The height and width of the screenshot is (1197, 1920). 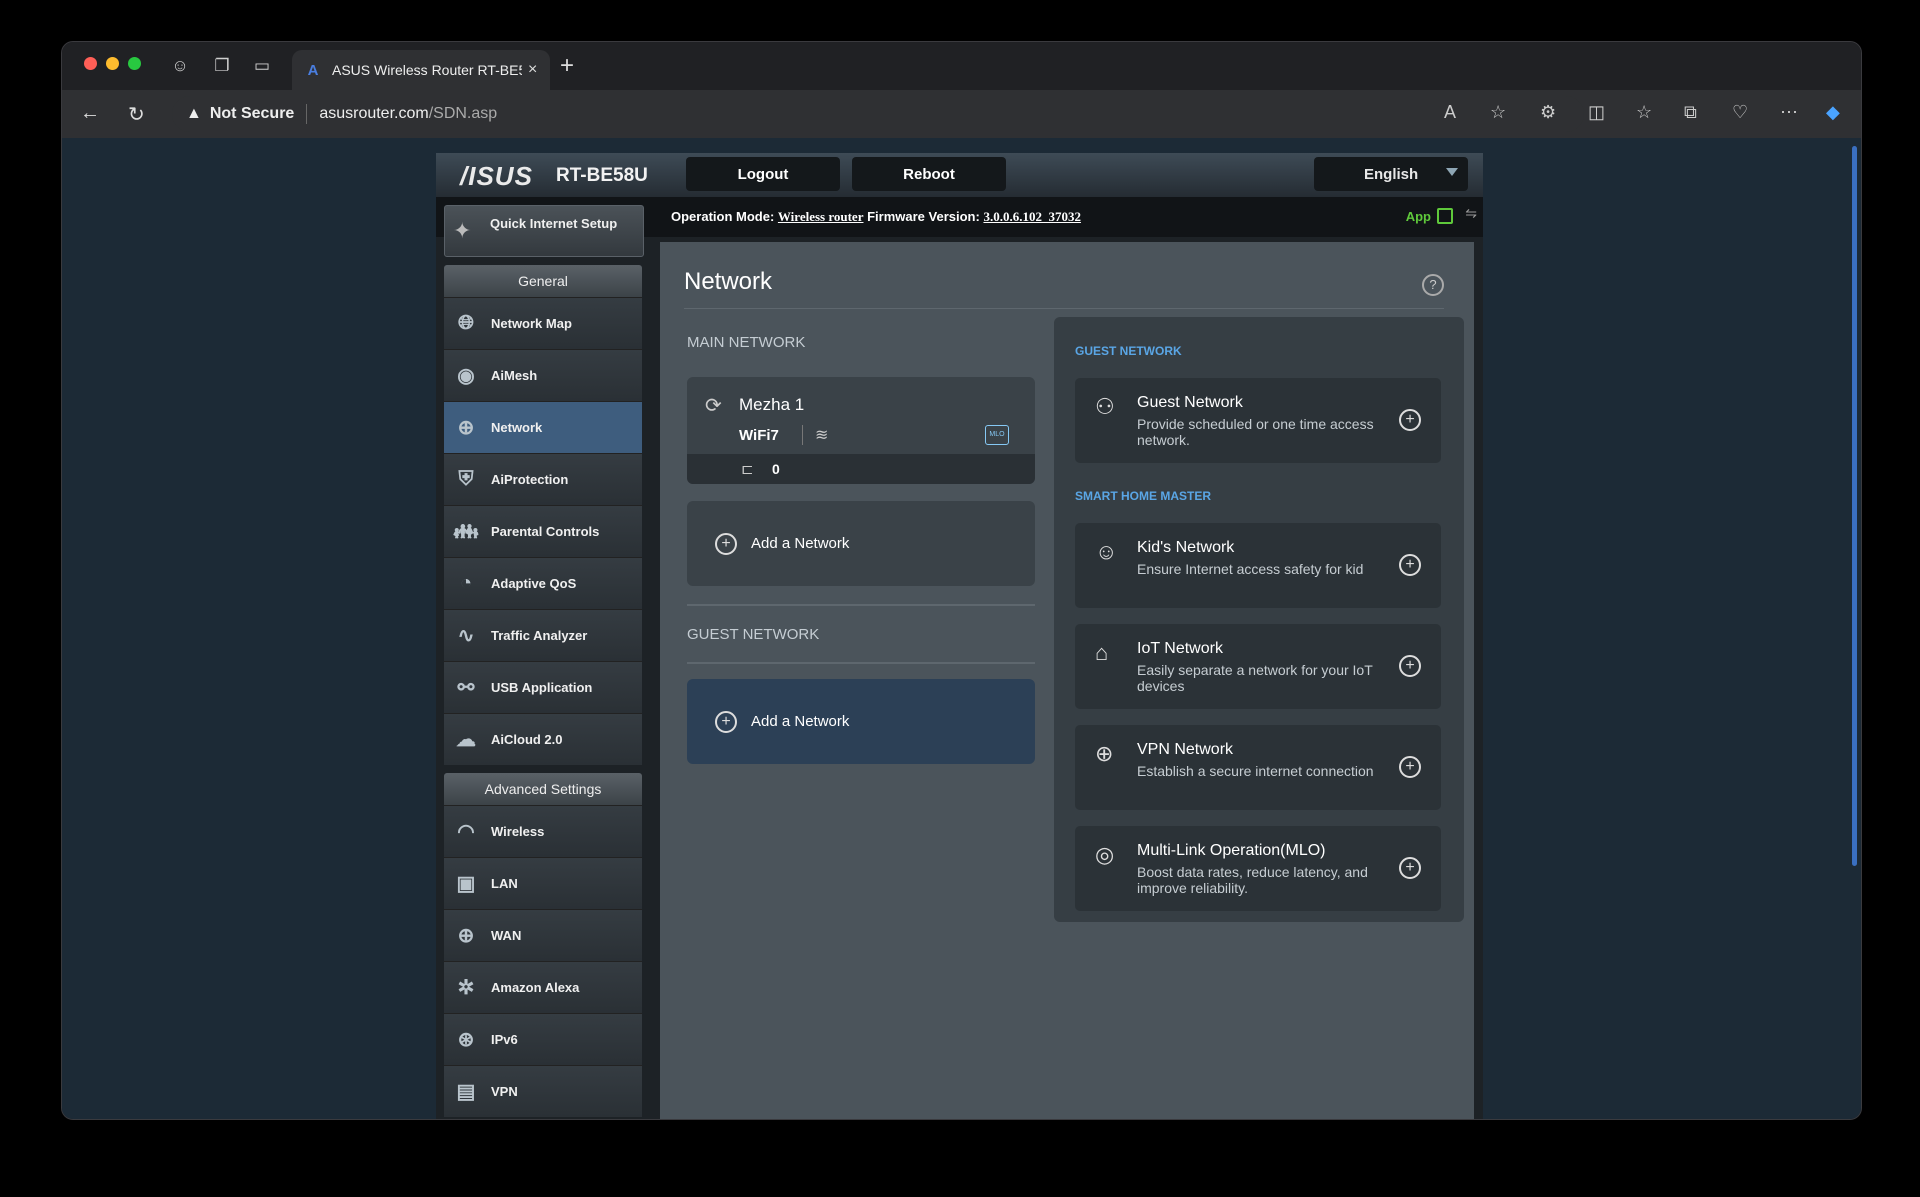 What do you see at coordinates (802, 435) in the screenshot?
I see `badge-divider` at bounding box center [802, 435].